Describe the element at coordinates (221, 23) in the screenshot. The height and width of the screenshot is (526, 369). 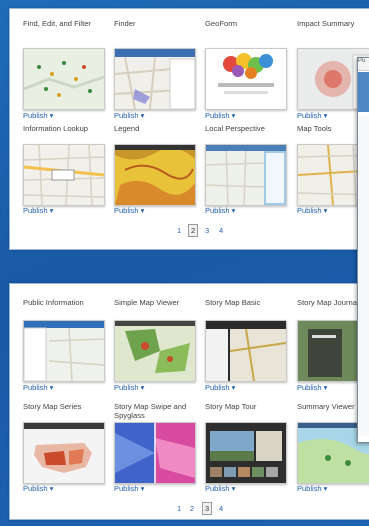
I see `item-title: GeoForm` at that location.